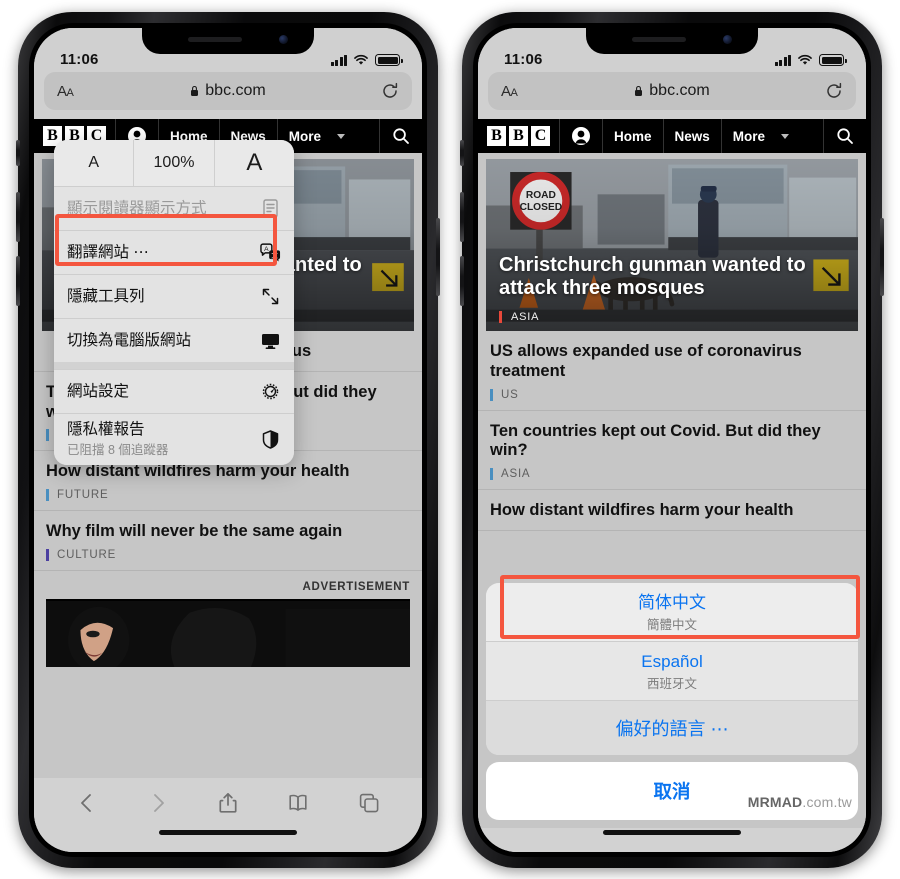 This screenshot has width=900, height=879. I want to click on forward-chevron-icon, so click(158, 803).